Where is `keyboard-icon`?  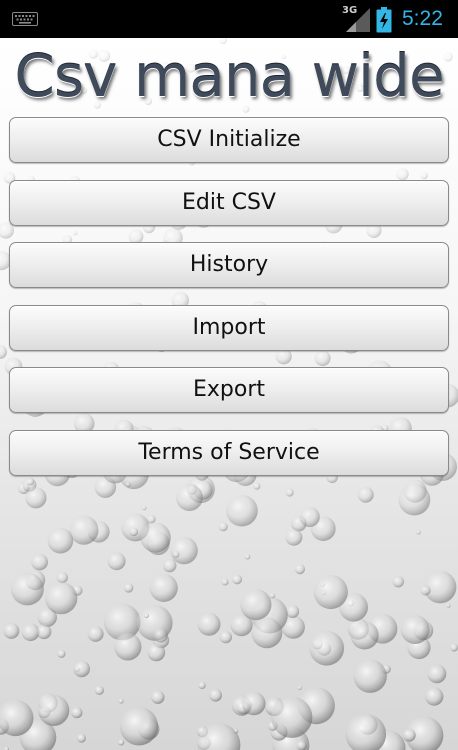
keyboard-icon is located at coordinates (25, 19).